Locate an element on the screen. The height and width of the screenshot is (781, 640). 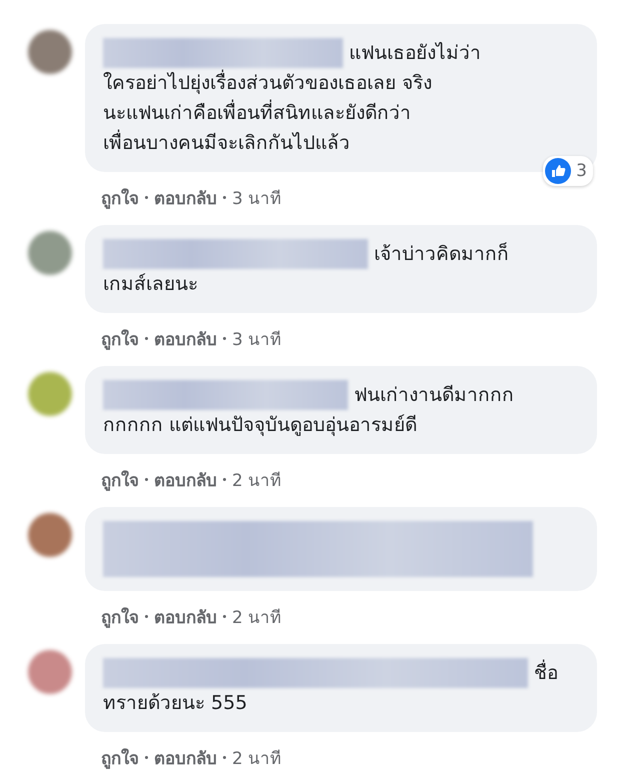
reaction-badge: 3 is located at coordinates (568, 171).